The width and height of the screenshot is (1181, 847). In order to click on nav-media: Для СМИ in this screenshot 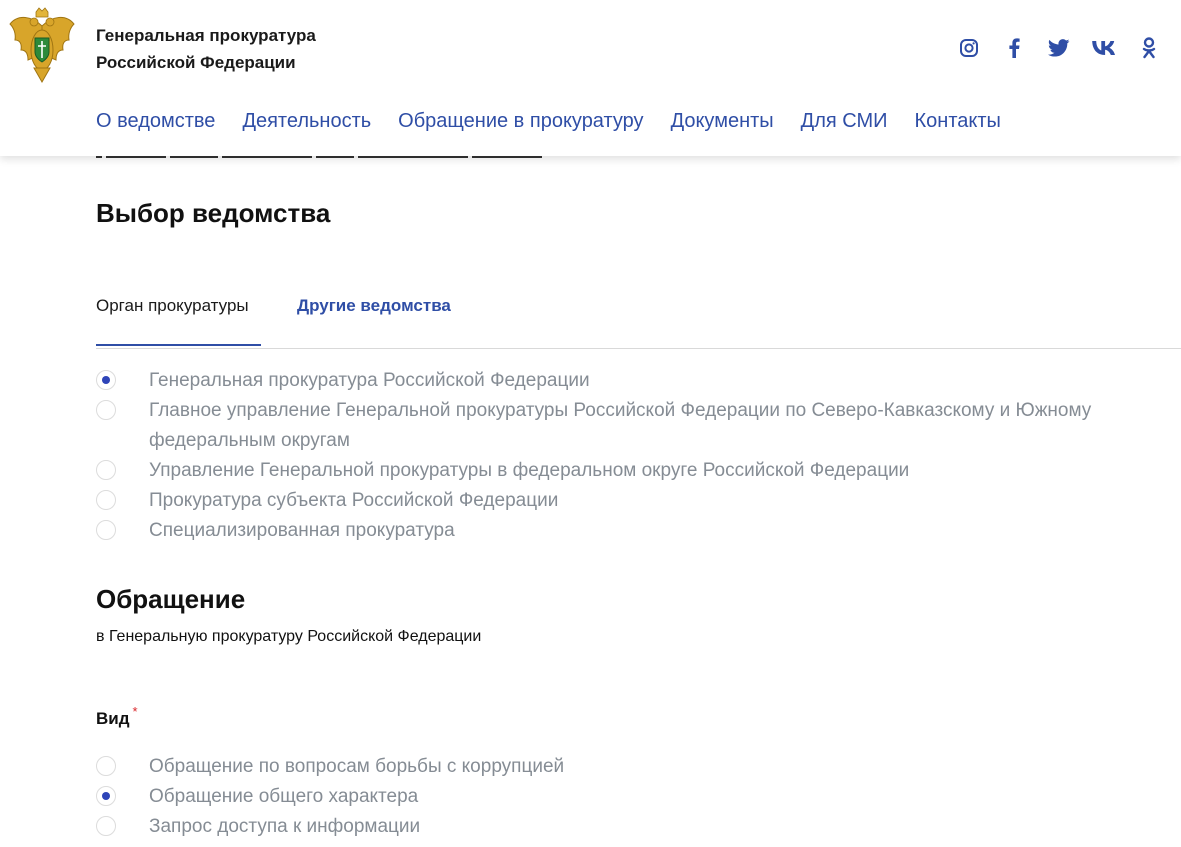, I will do `click(844, 121)`.